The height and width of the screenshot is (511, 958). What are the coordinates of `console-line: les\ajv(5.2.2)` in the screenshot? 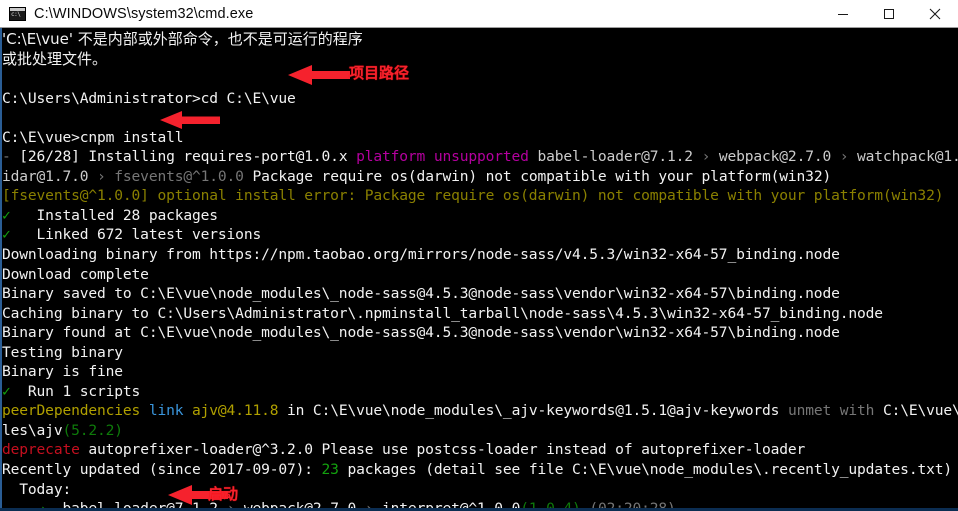 It's located at (62, 430).